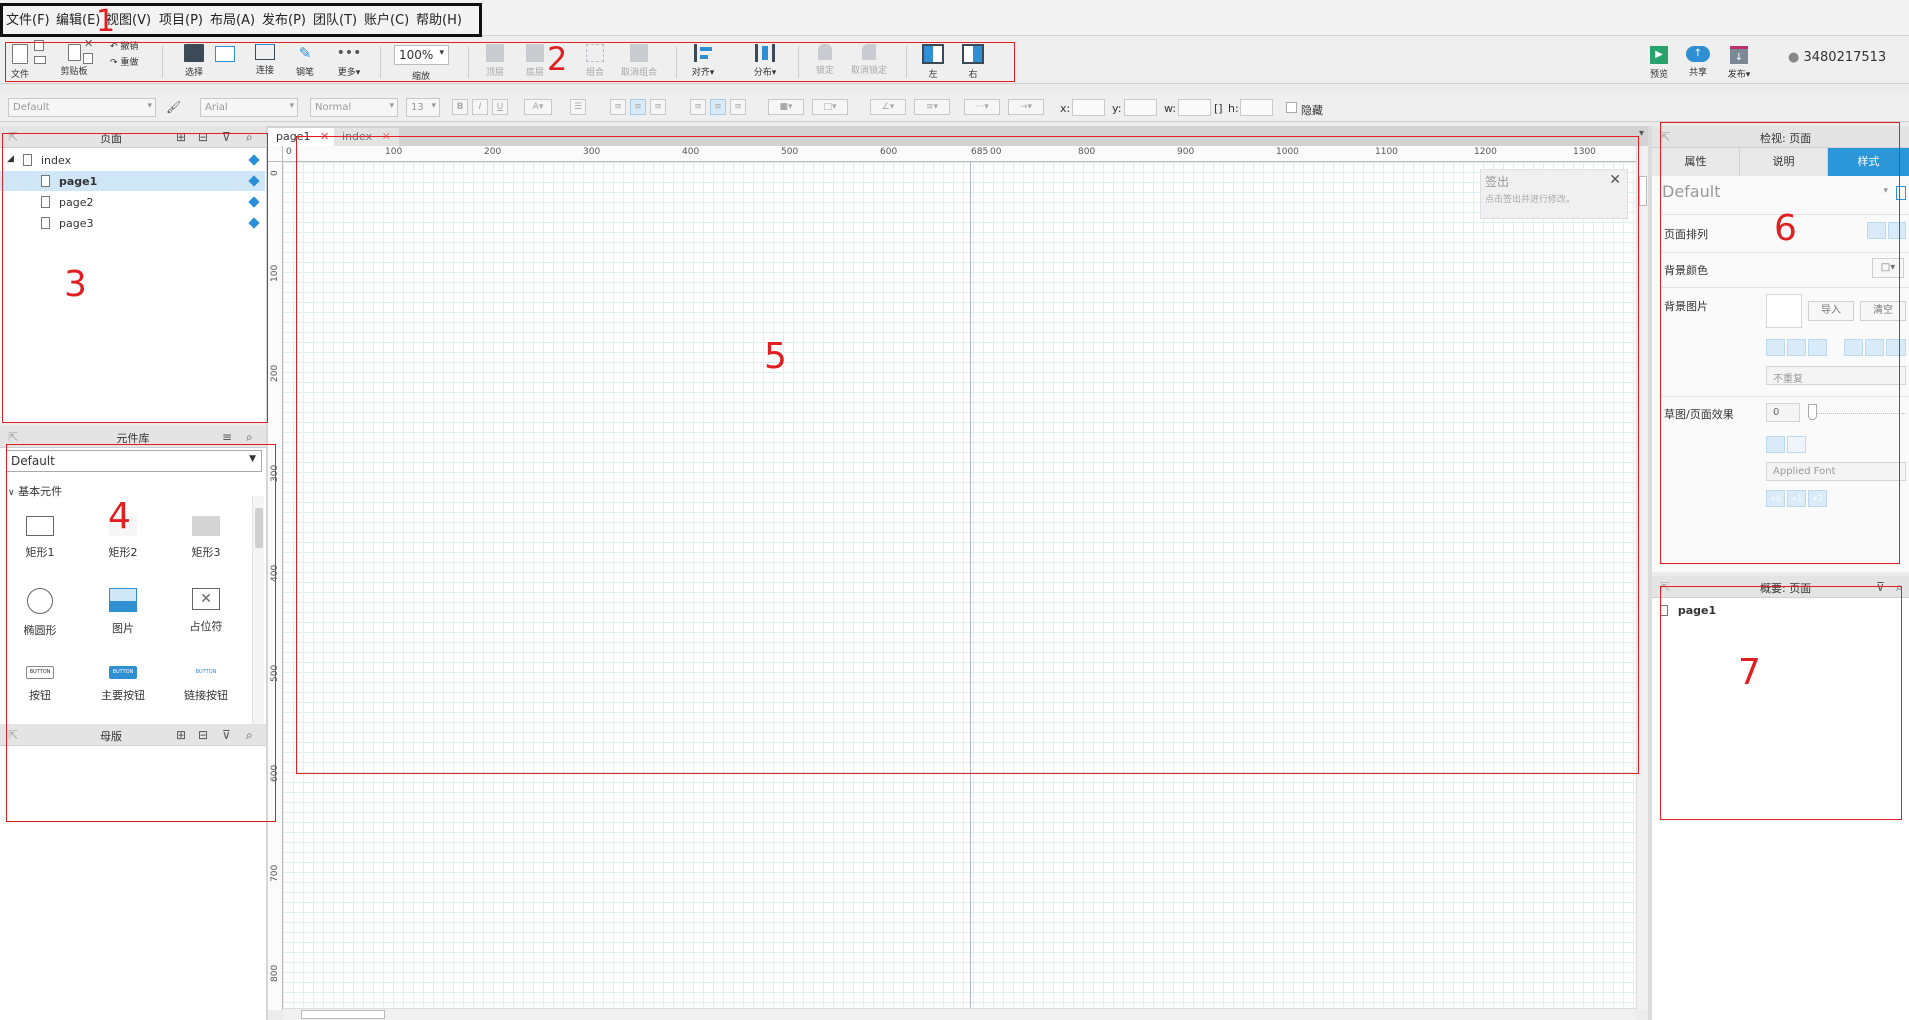  Describe the element at coordinates (595, 61) in the screenshot. I see `group-button: 组合` at that location.